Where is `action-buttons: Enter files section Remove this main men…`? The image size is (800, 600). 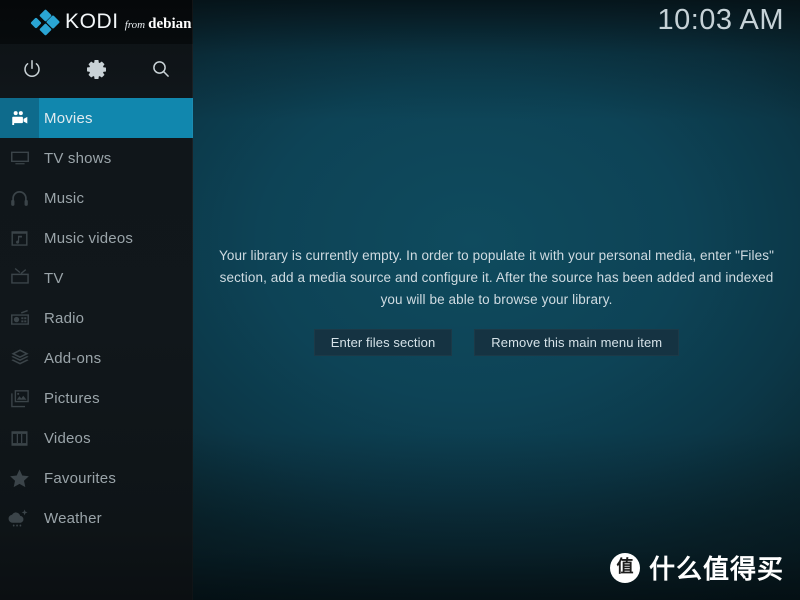
action-buttons: Enter files section Remove this main men… is located at coordinates (496, 342).